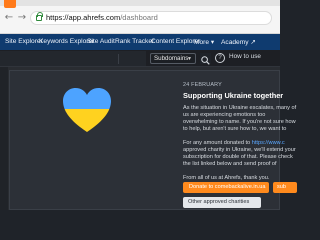 Image resolution: width=320 pixels, height=240 pixels. I want to click on other-charities-label: Other approved charities, so click(219, 202).